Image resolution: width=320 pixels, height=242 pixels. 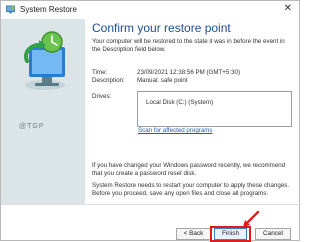 I want to click on drives-list: Local Disk (C:) (System), so click(x=214, y=109).